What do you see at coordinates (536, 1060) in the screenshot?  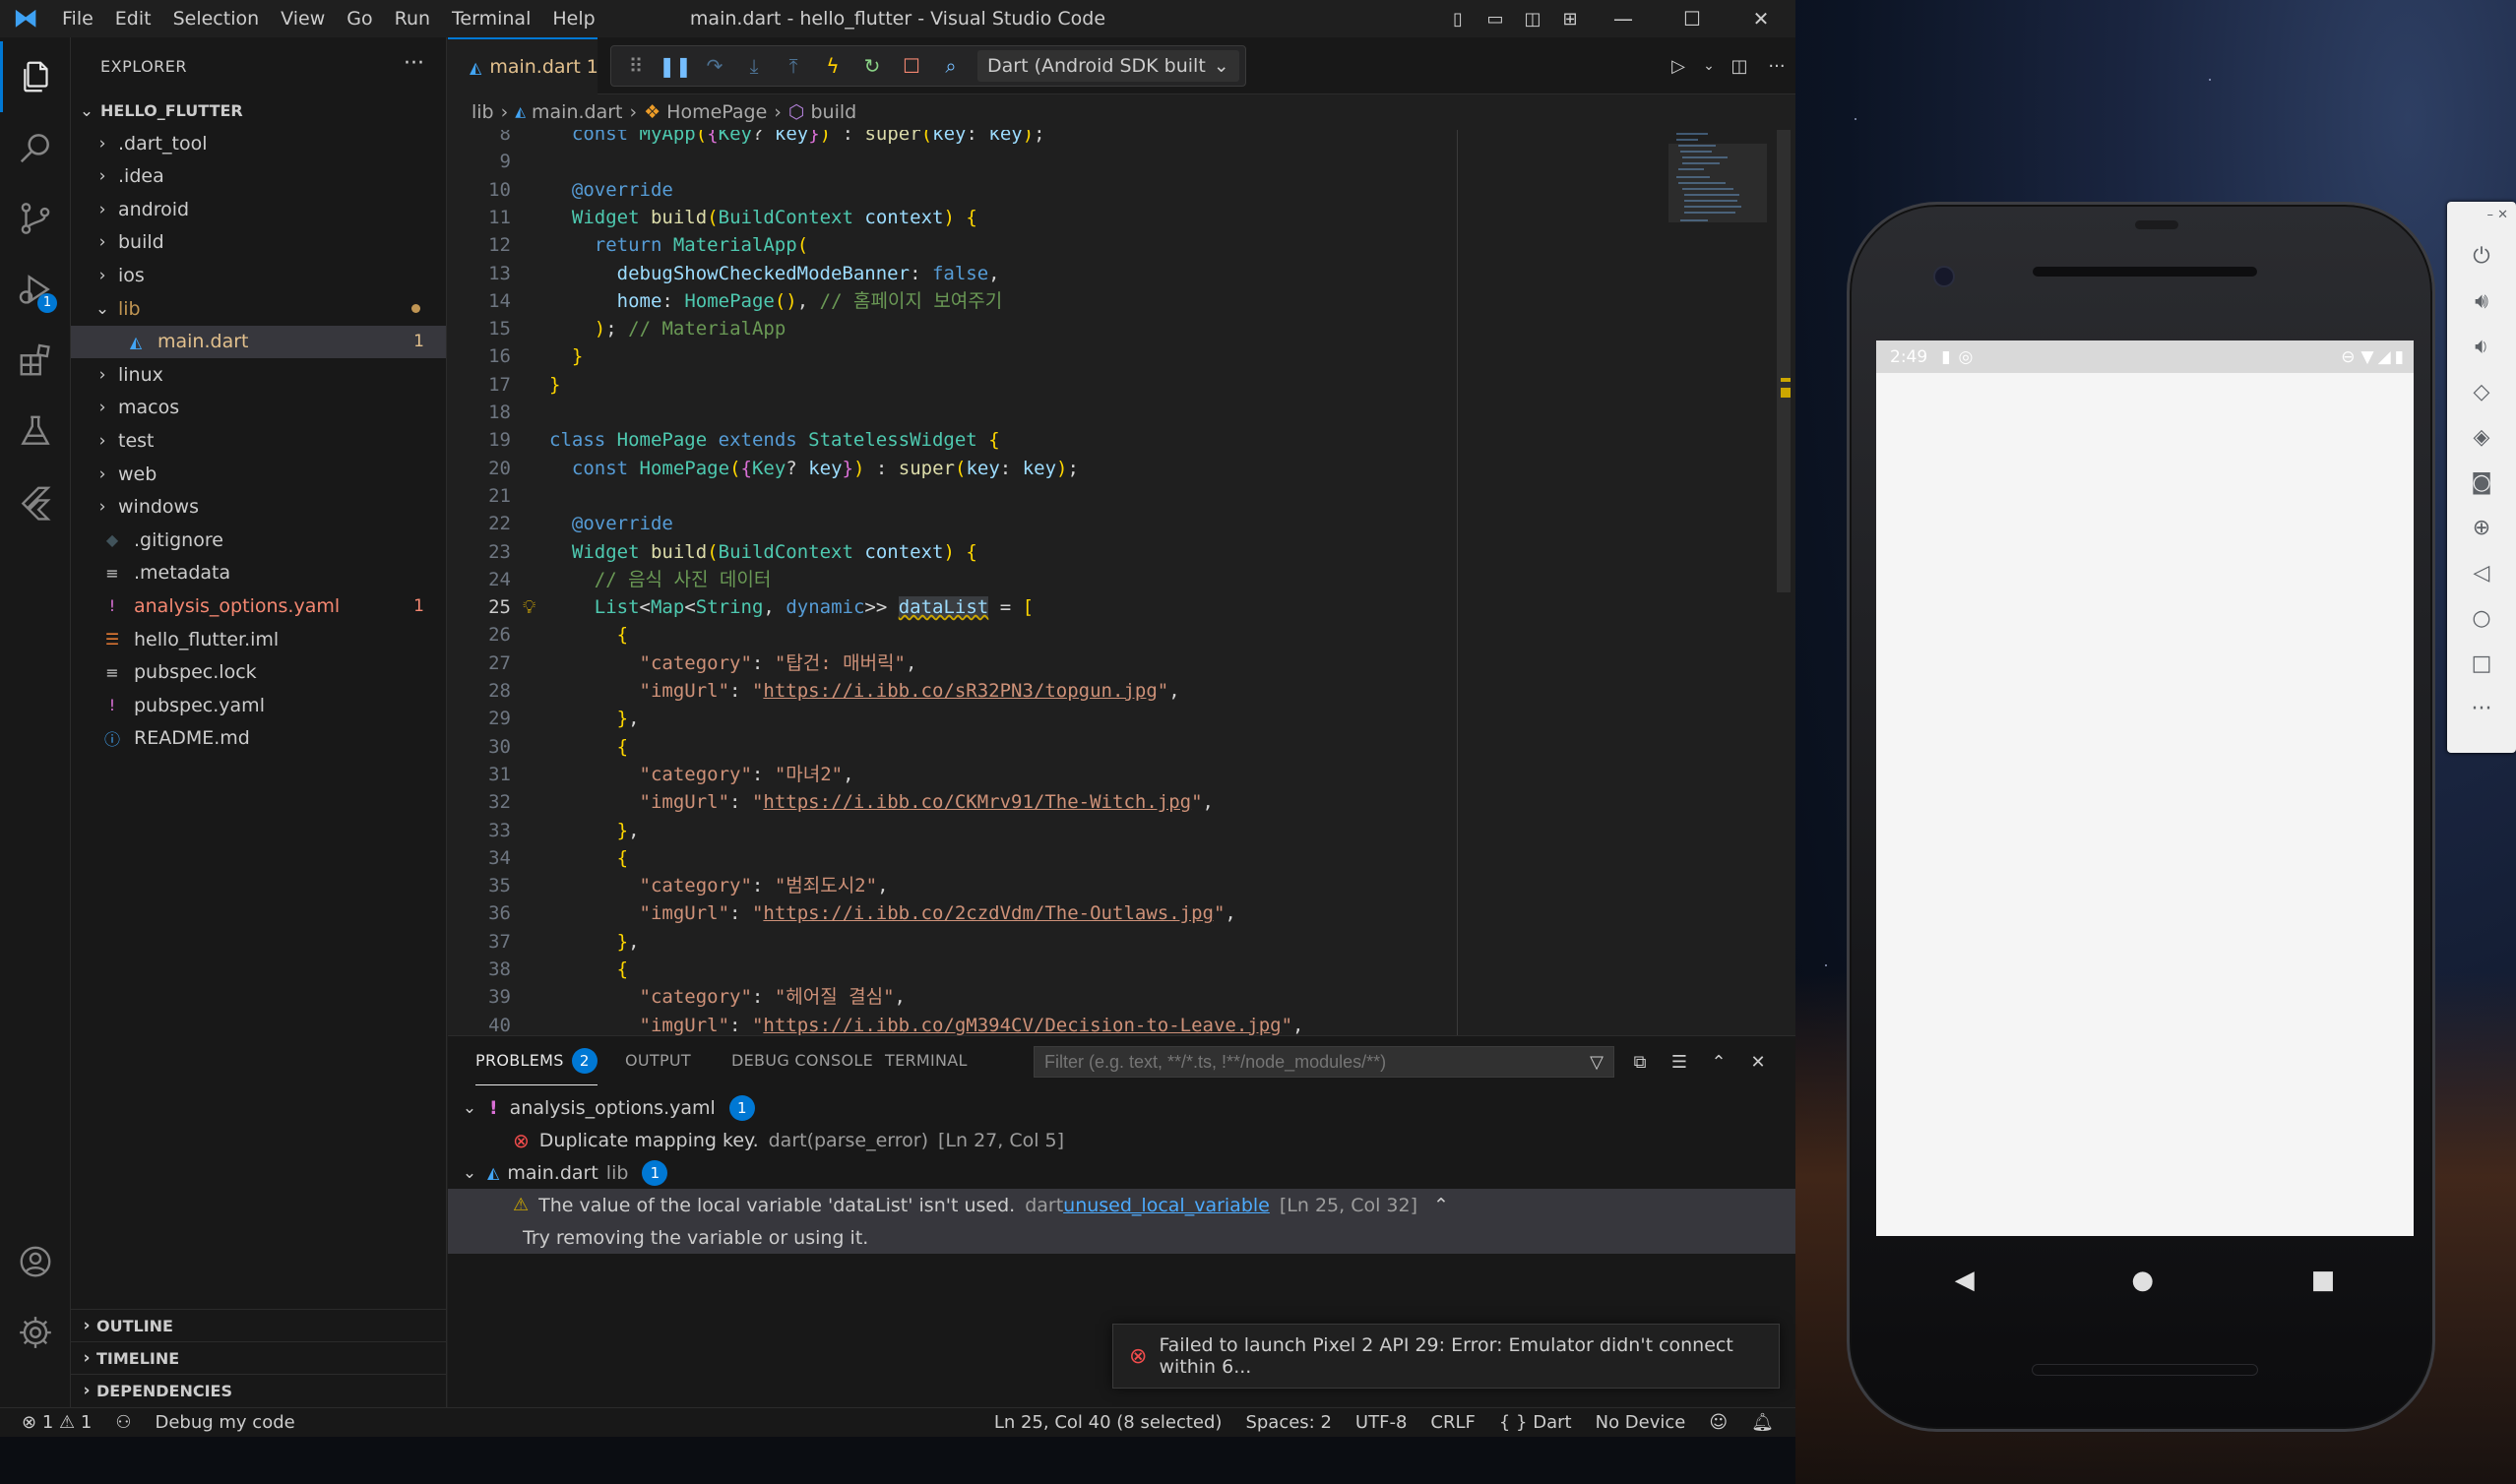 I see `tab-problems: PROBLEMS 2` at bounding box center [536, 1060].